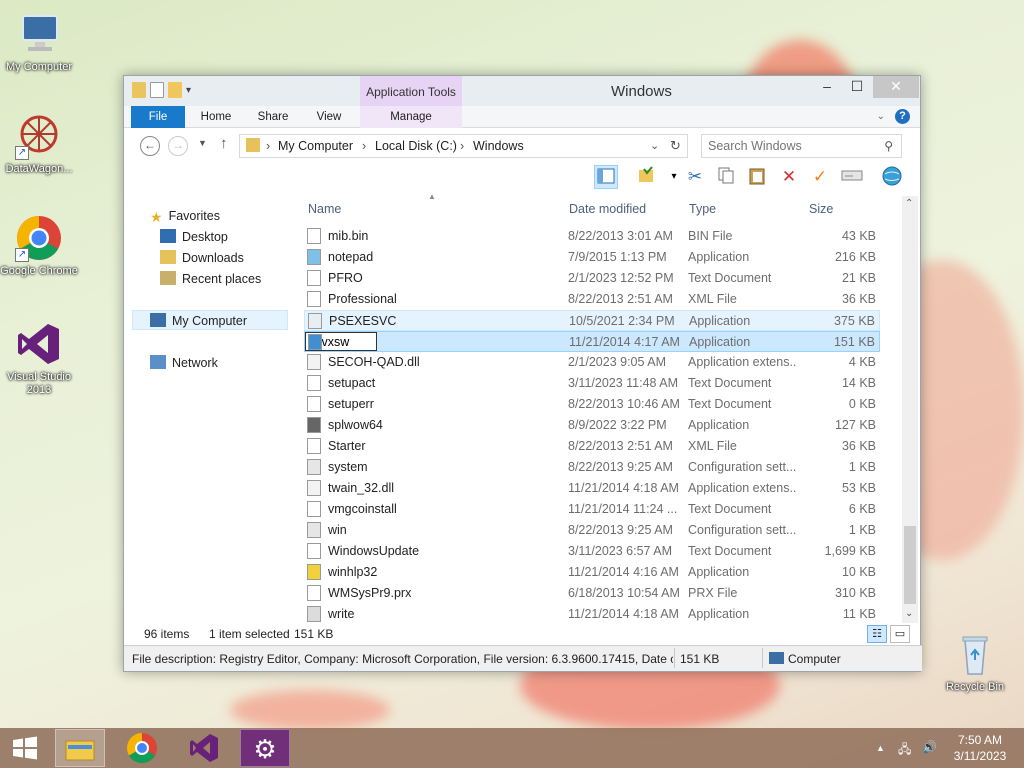 Image resolution: width=1024 pixels, height=768 pixels. Describe the element at coordinates (216, 117) in the screenshot. I see `tab-home: Home` at that location.